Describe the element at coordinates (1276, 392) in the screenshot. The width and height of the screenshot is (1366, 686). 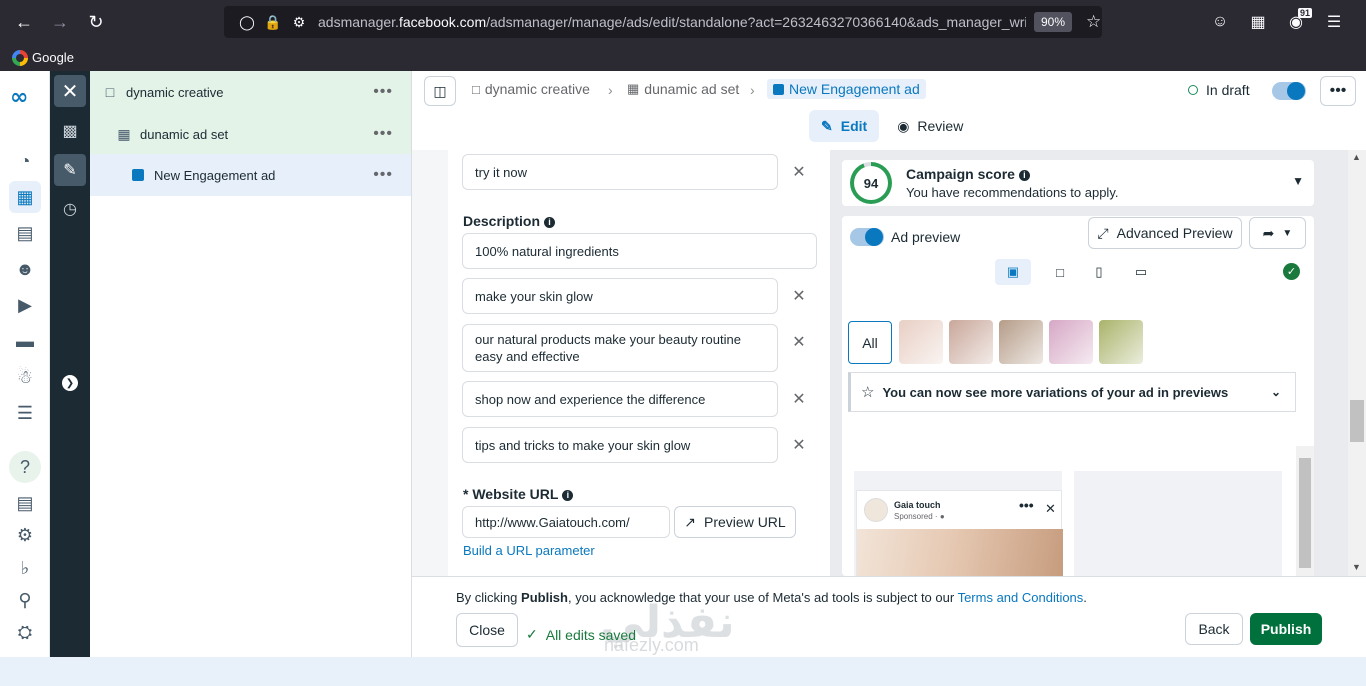
I see `chevron-down-icon: ⌄` at that location.